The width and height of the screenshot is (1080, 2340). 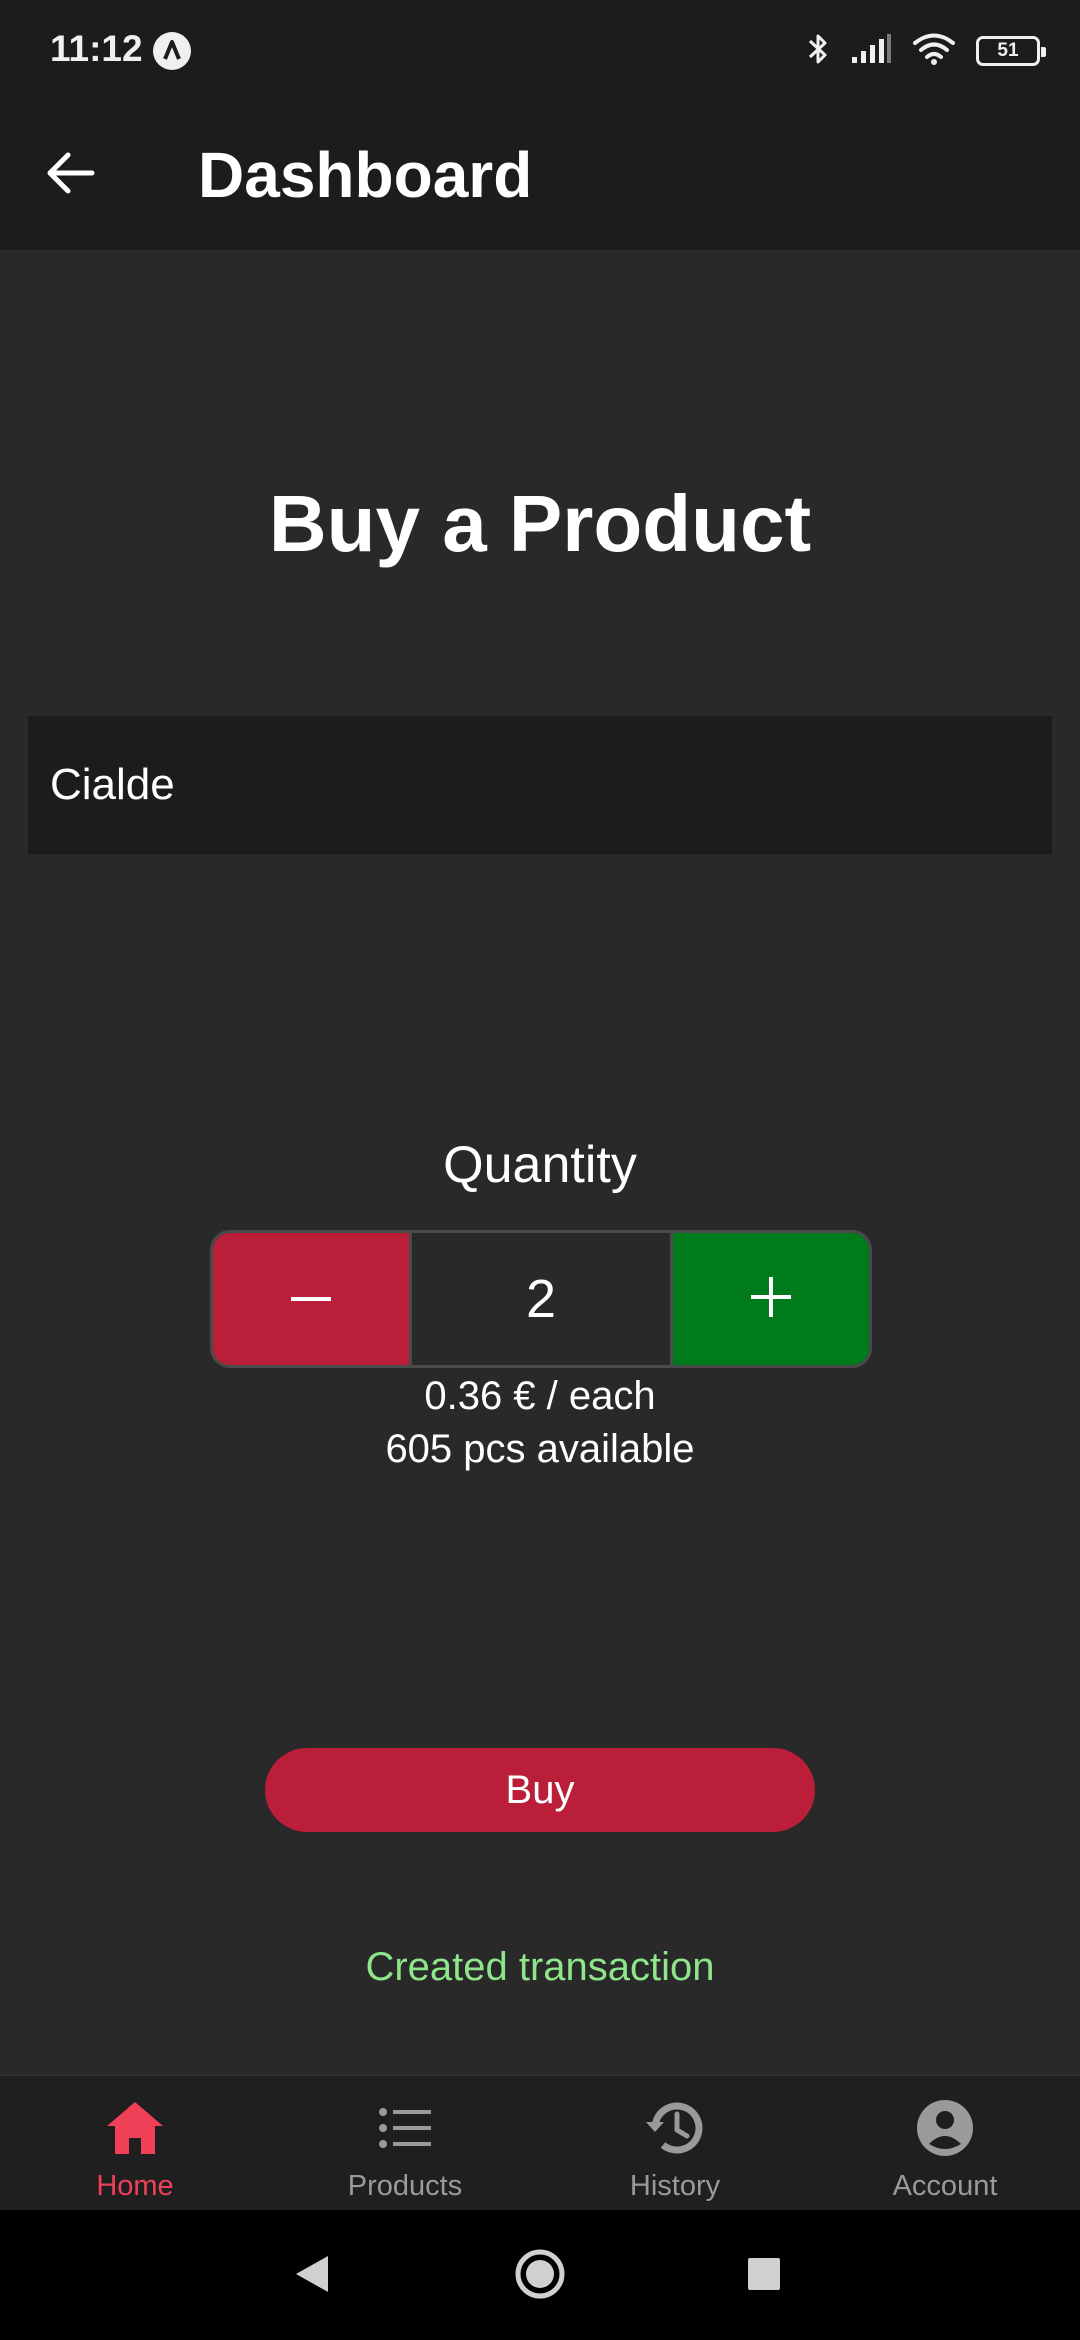 I want to click on stock-available: 605 pcs available, so click(x=540, y=1449).